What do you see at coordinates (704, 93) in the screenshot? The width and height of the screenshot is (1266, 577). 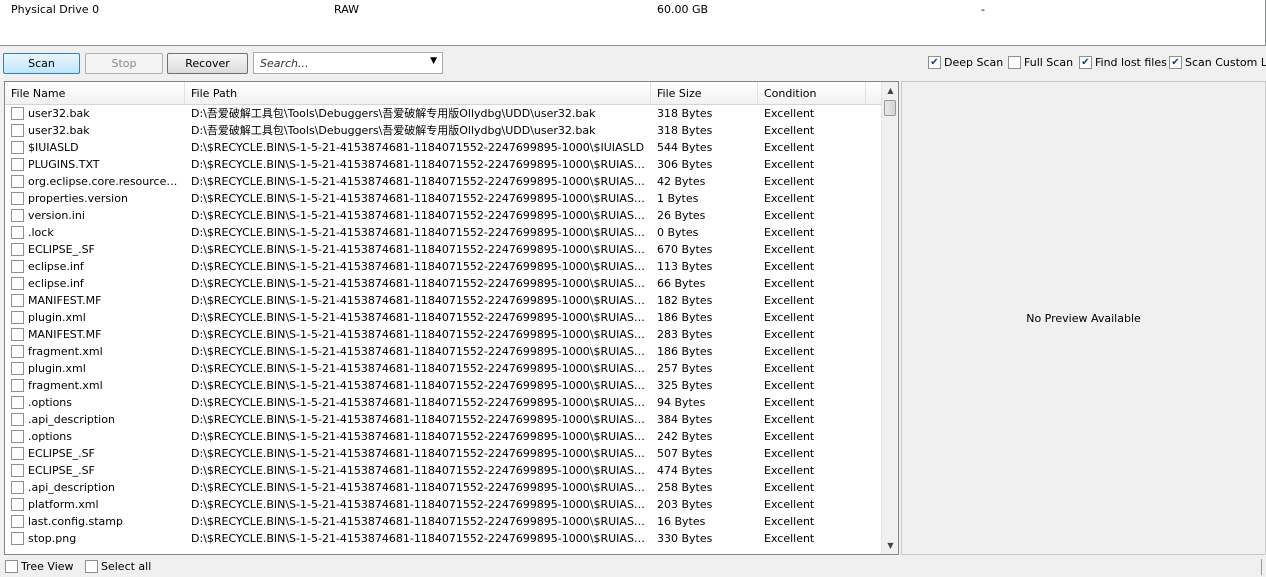 I see `column-header-file-size: File Size` at bounding box center [704, 93].